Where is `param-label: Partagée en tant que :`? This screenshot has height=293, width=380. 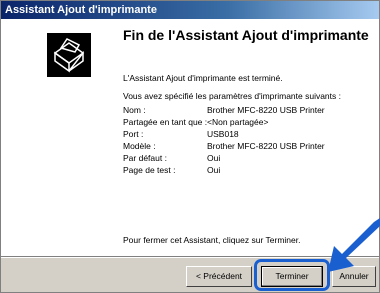
param-label: Partagée en tant que : is located at coordinates (165, 122).